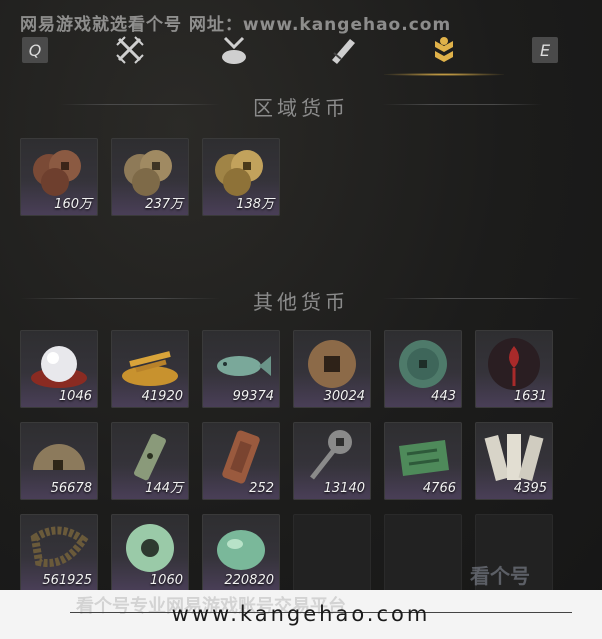 The height and width of the screenshot is (639, 602). Describe the element at coordinates (444, 49) in the screenshot. I see `currency-icon` at that location.